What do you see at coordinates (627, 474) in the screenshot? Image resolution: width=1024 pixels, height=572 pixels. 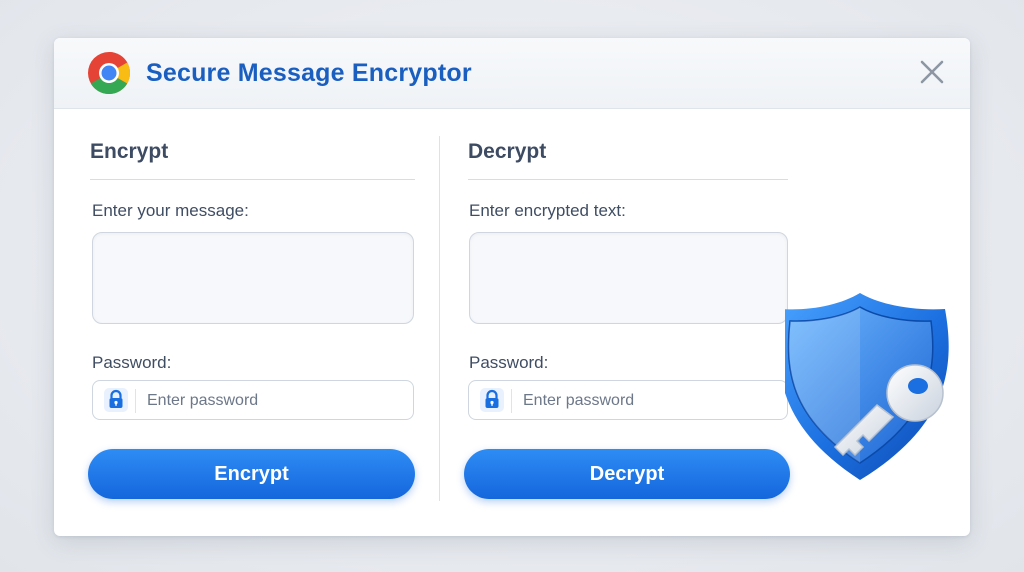 I see `decrypt-button: Decrypt` at bounding box center [627, 474].